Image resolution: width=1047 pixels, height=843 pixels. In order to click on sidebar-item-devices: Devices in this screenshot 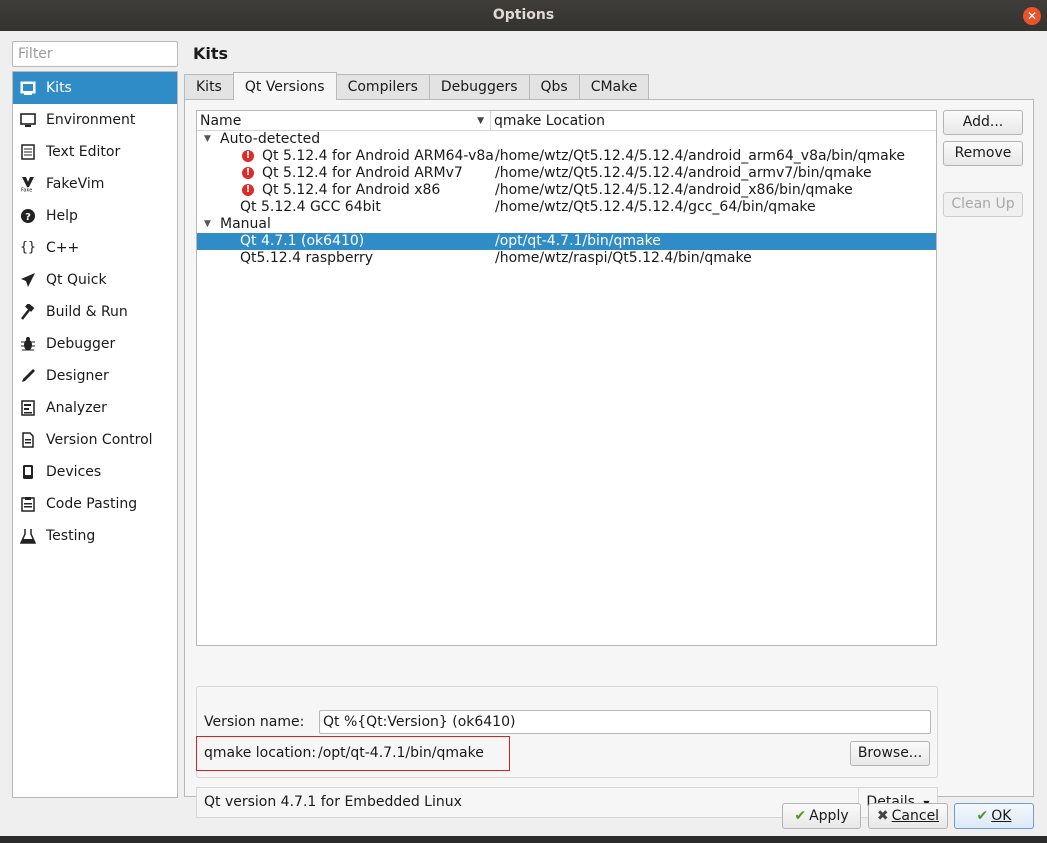, I will do `click(95, 472)`.